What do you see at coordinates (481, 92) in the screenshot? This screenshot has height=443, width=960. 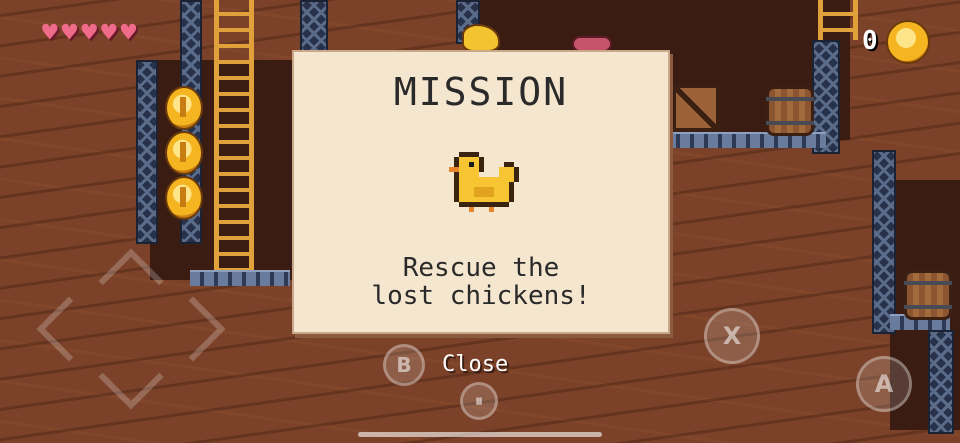 I see `mission-title: MISSION` at bounding box center [481, 92].